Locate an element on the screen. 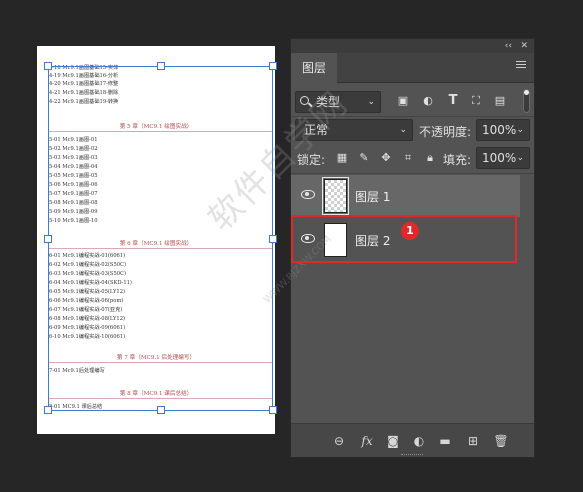  opacity-value: 100% is located at coordinates (499, 130).